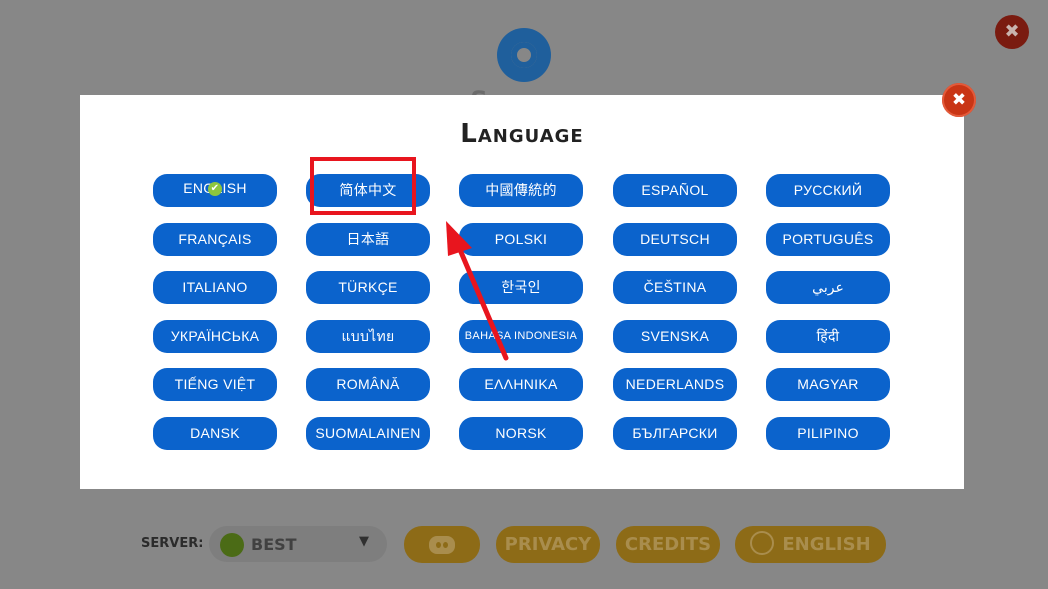 The height and width of the screenshot is (589, 1048). Describe the element at coordinates (477, 291) in the screenshot. I see `annotation-arrow` at that location.